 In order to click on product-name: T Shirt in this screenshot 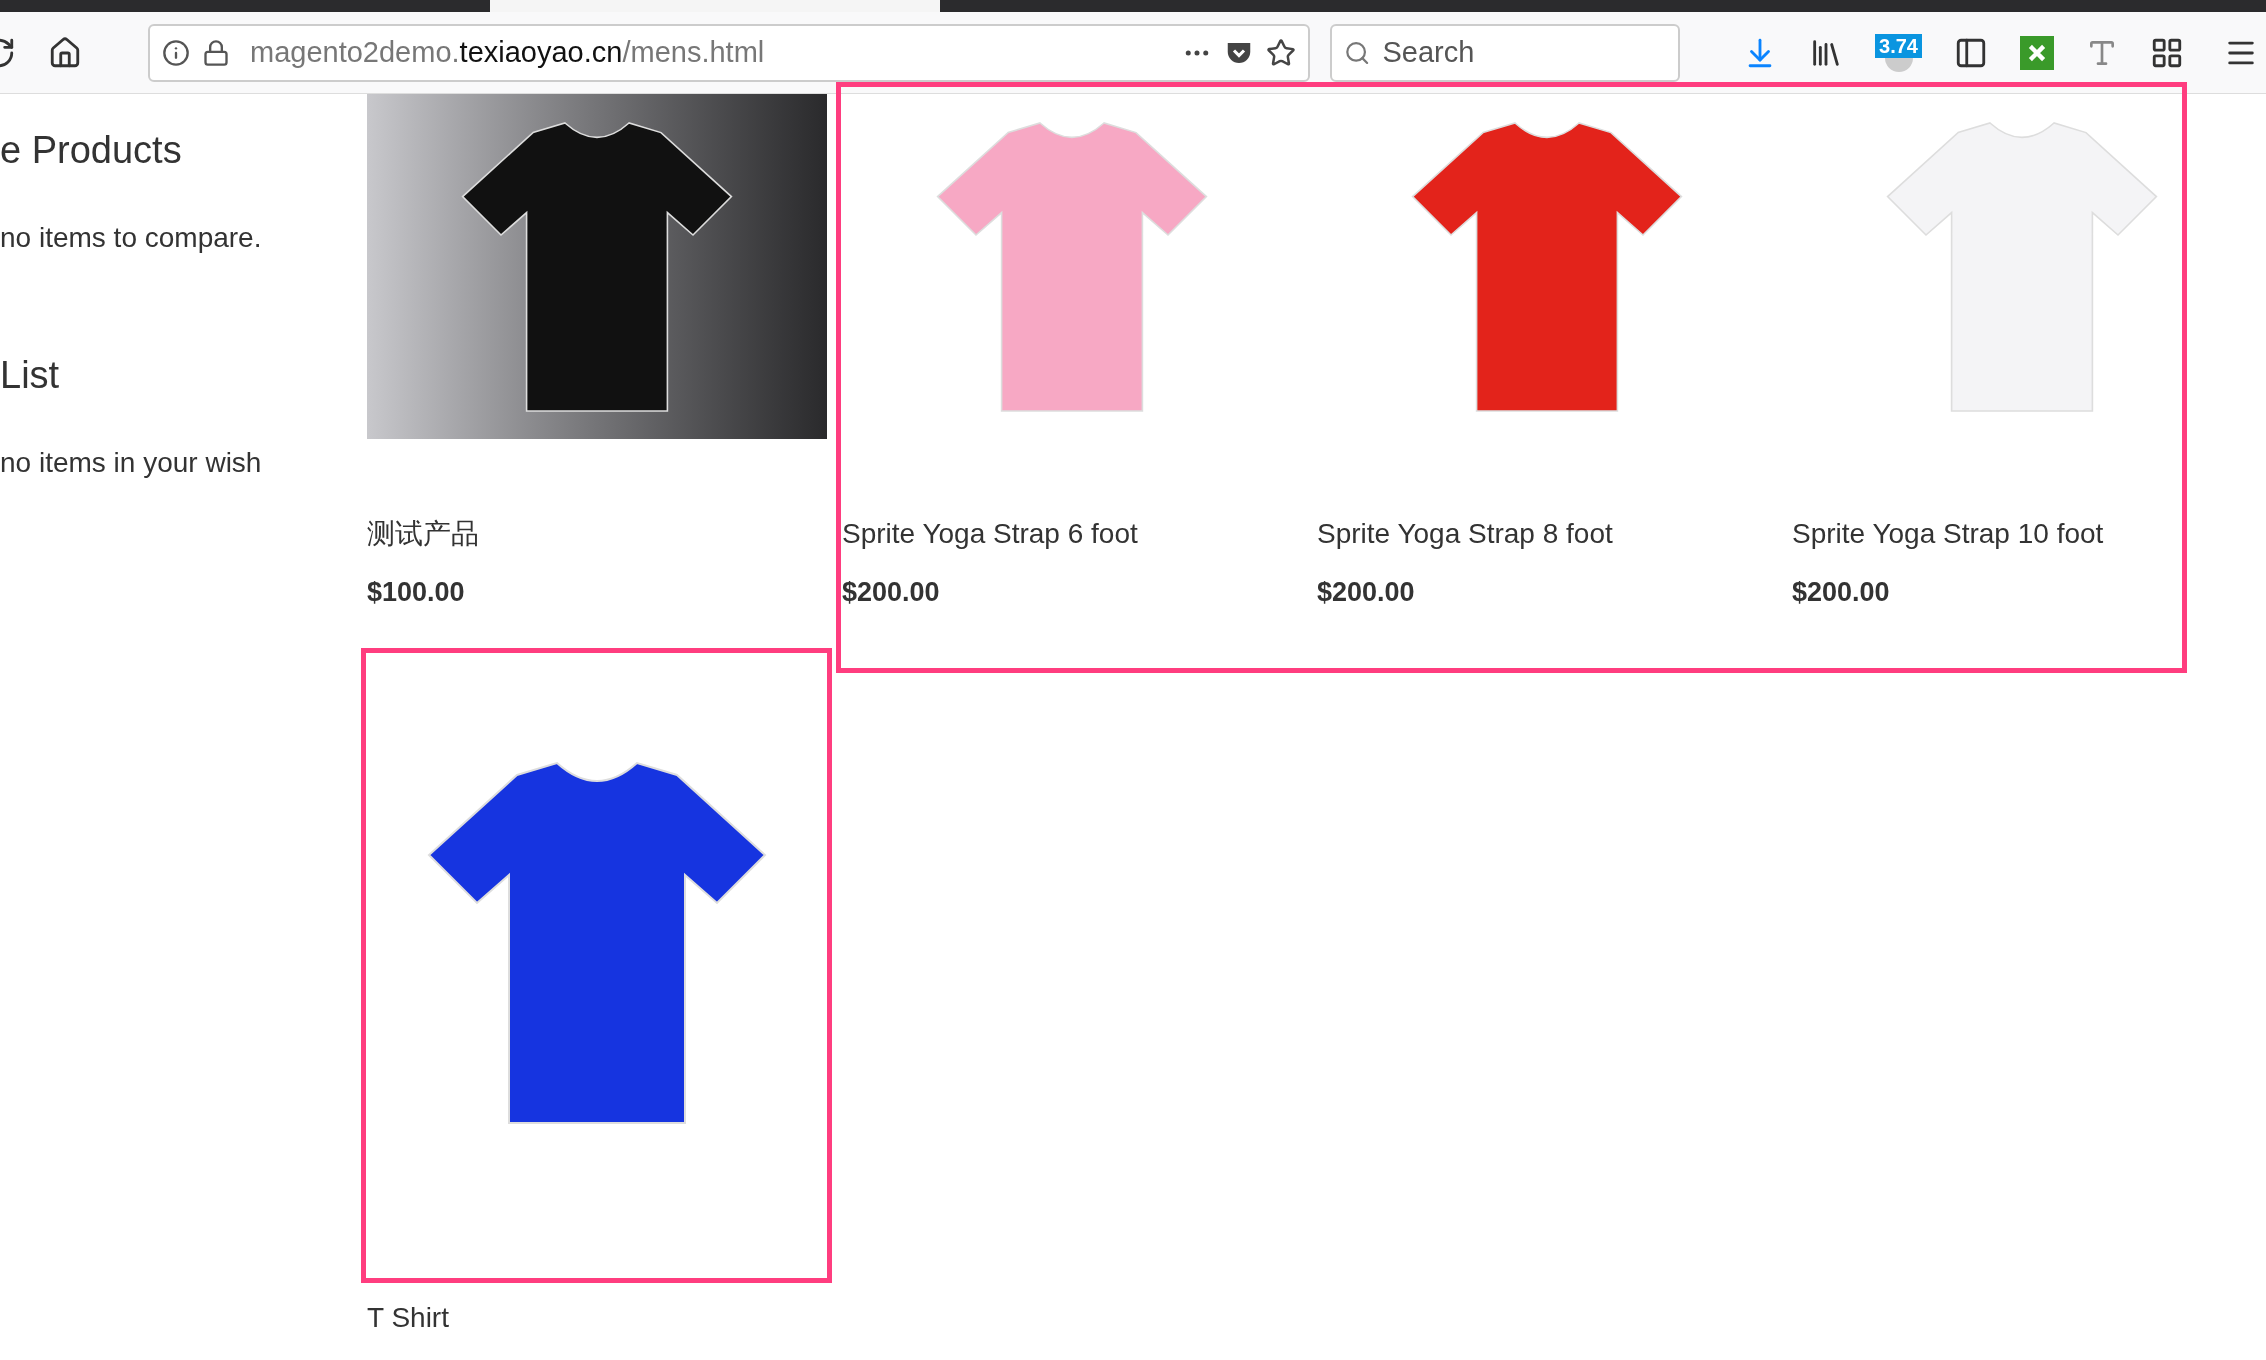, I will do `click(604, 1317)`.